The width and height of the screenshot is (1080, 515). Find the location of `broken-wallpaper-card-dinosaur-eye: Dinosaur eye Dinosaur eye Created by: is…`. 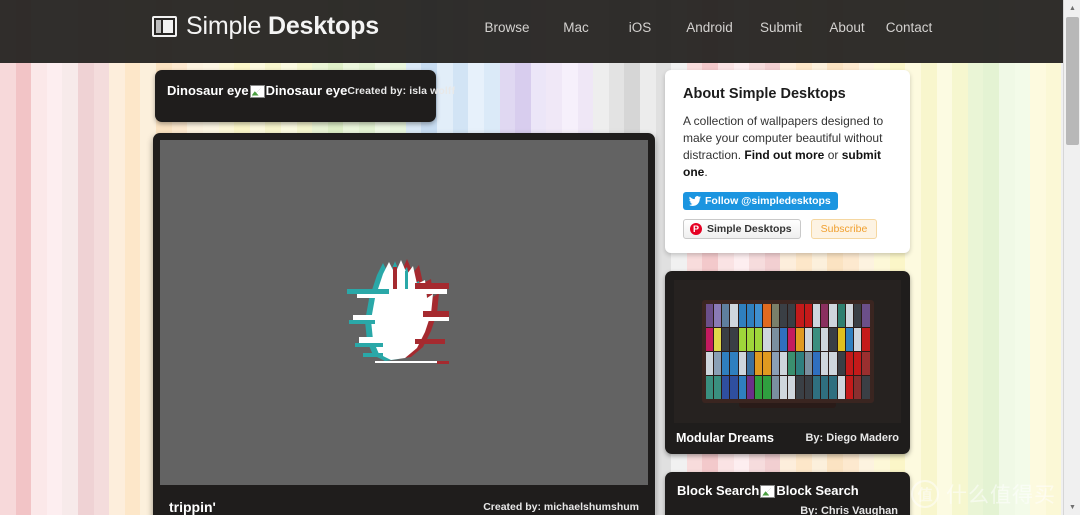

broken-wallpaper-card-dinosaur-eye: Dinosaur eye Dinosaur eye Created by: is… is located at coordinates (305, 96).